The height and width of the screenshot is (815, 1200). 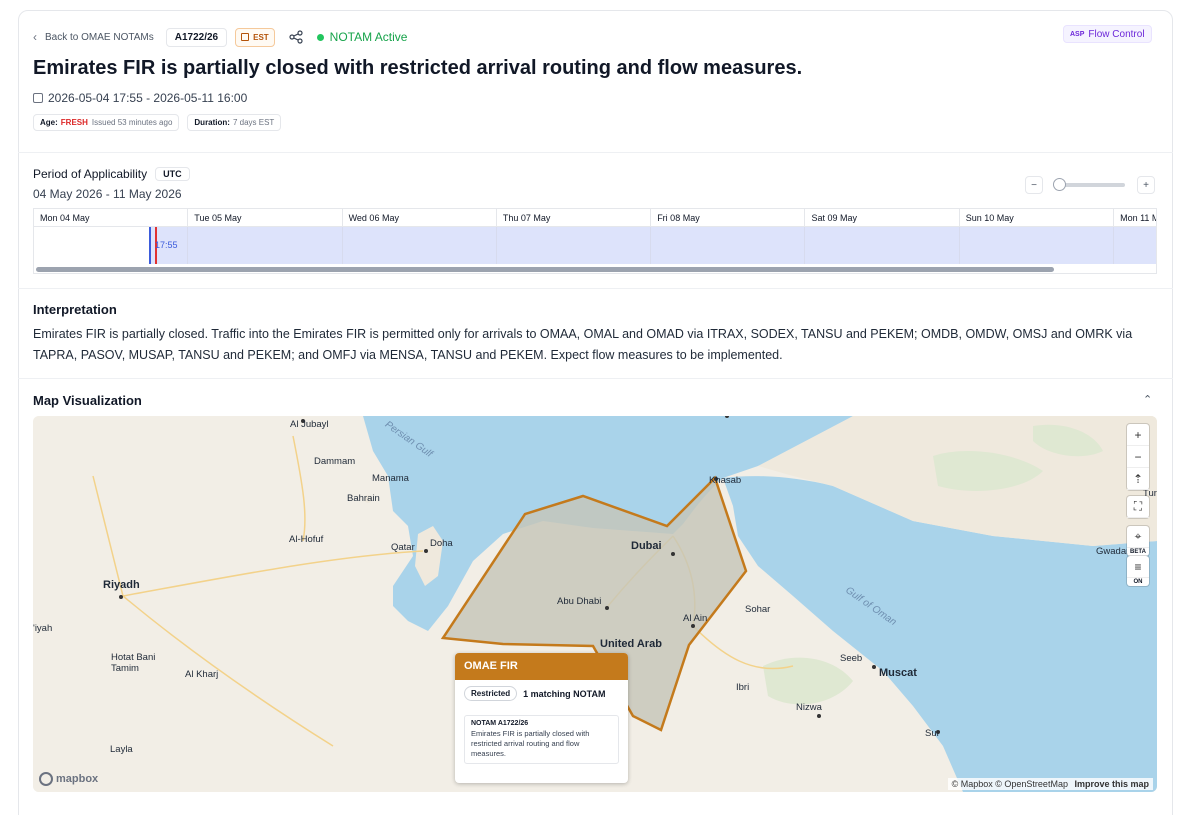 I want to click on back-label: Back to OMAE NOTAMs, so click(x=99, y=37).